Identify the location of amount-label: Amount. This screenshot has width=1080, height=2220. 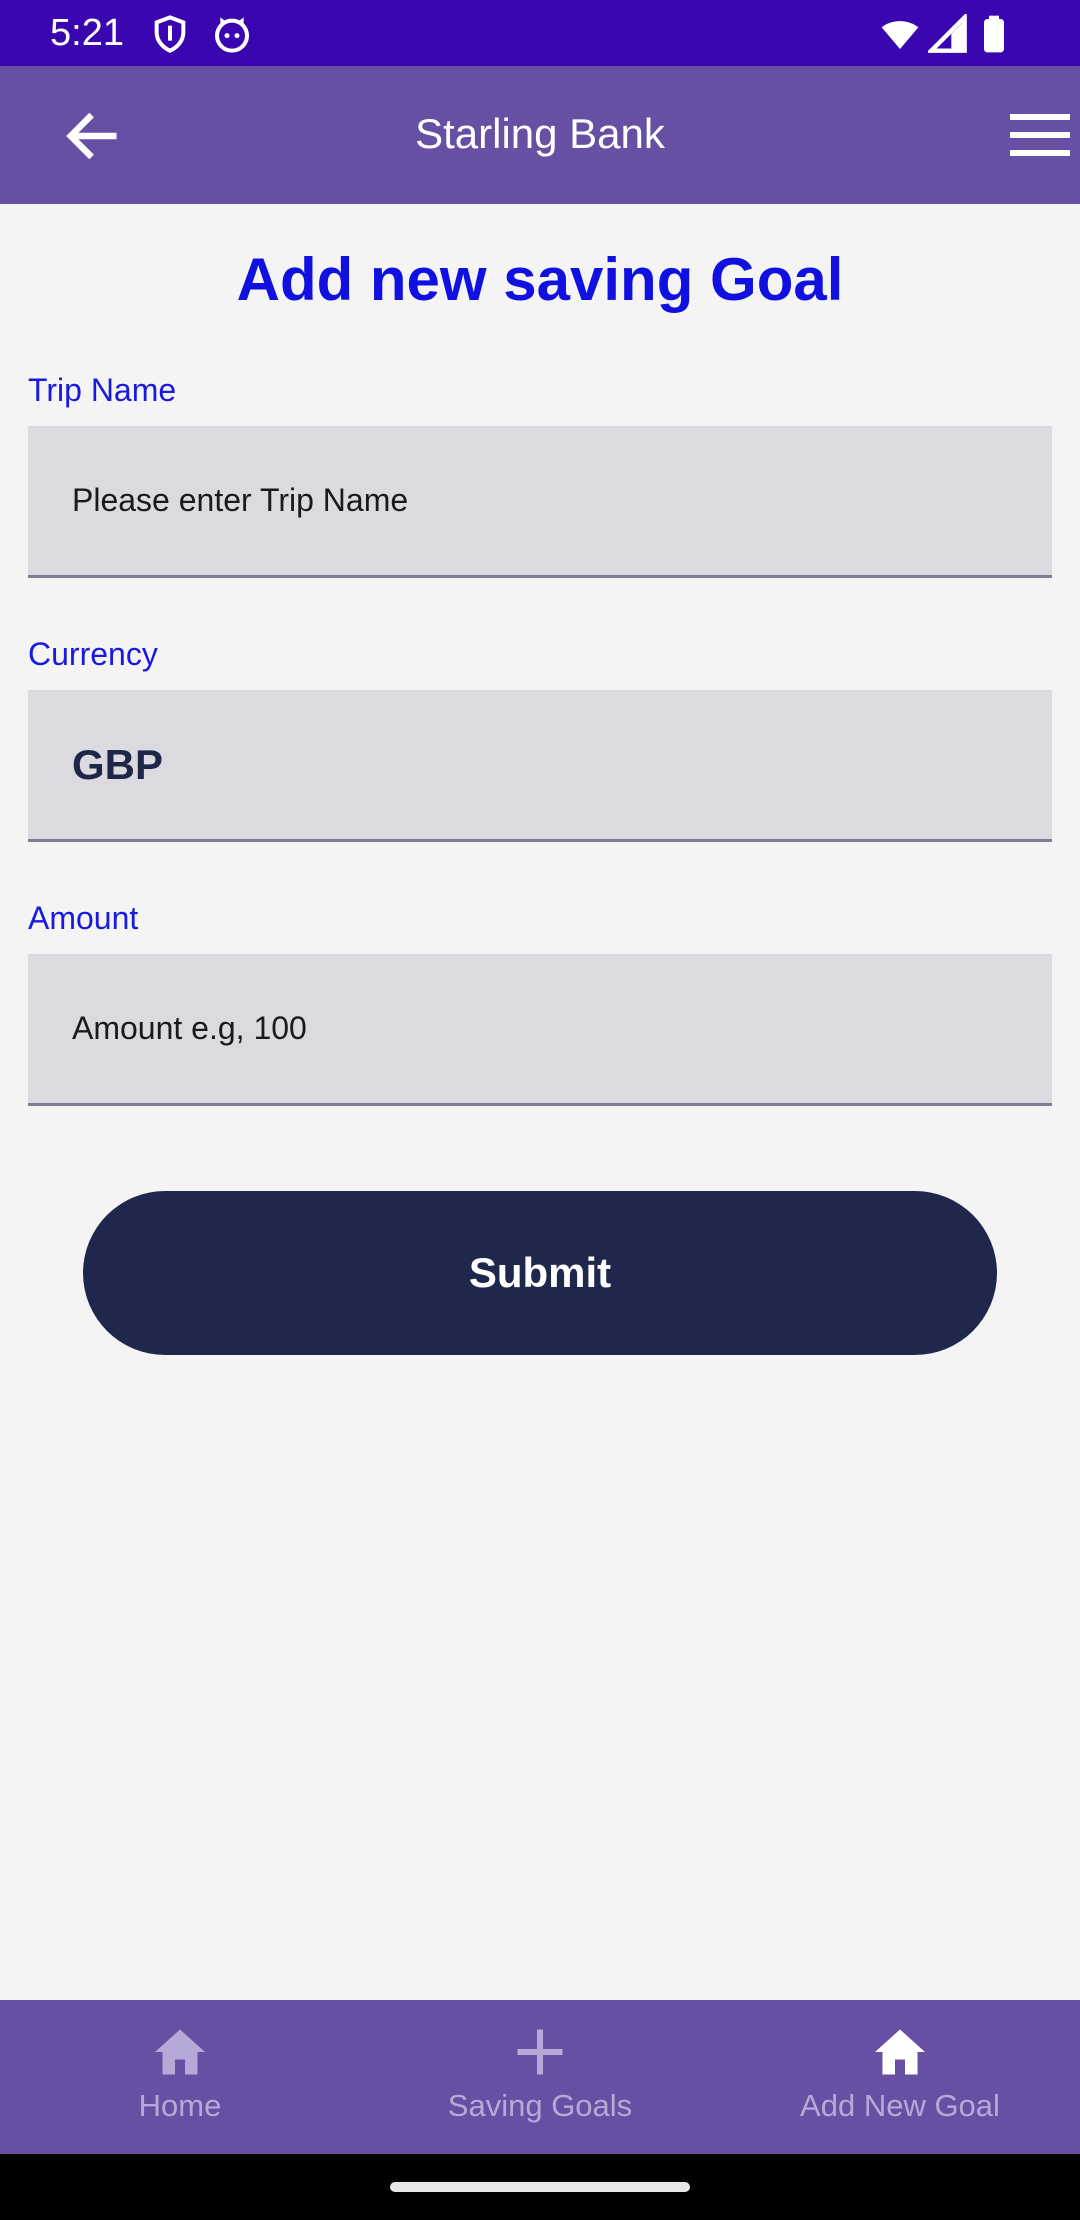
(83, 918).